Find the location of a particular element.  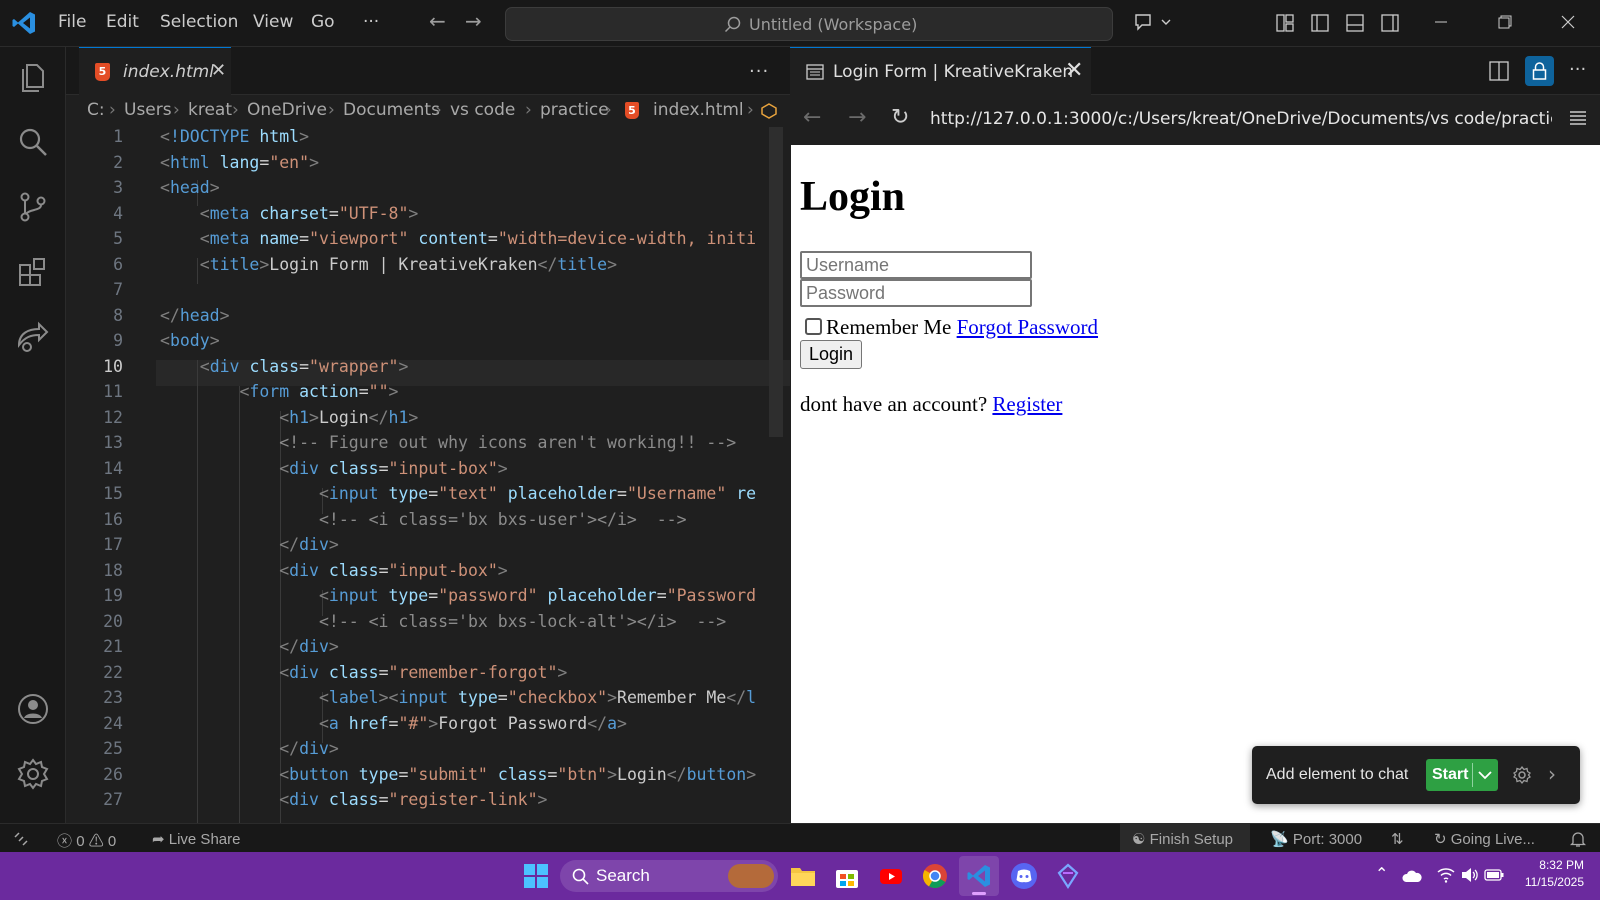

menu-edit: Edit is located at coordinates (122, 22).